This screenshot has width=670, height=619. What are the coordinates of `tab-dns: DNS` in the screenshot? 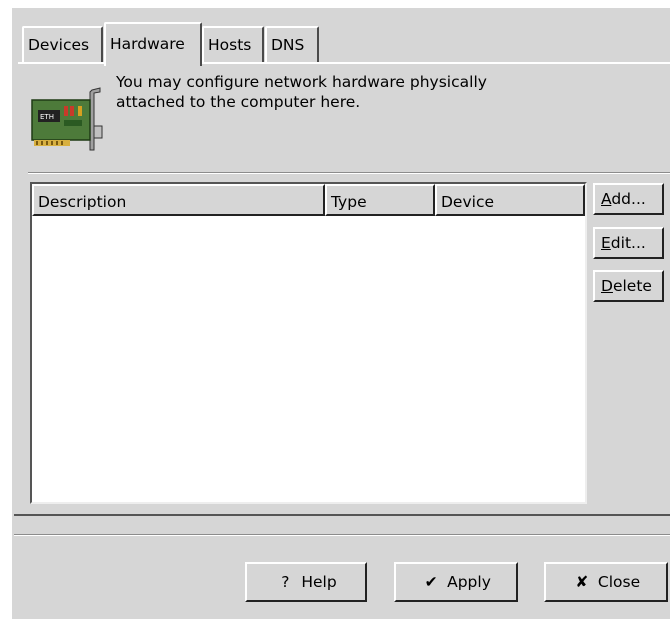 It's located at (292, 44).